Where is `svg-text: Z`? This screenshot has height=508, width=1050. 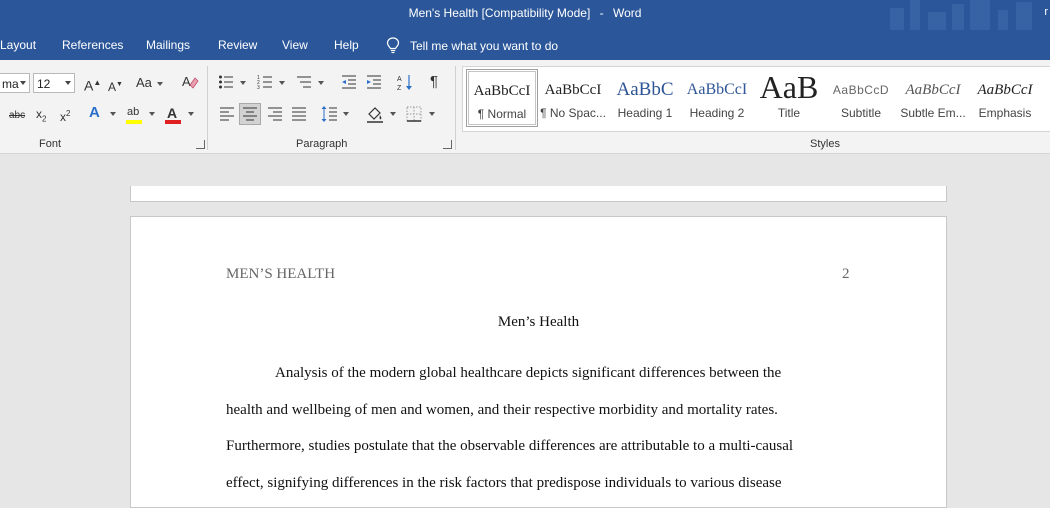 svg-text: Z is located at coordinates (399, 88).